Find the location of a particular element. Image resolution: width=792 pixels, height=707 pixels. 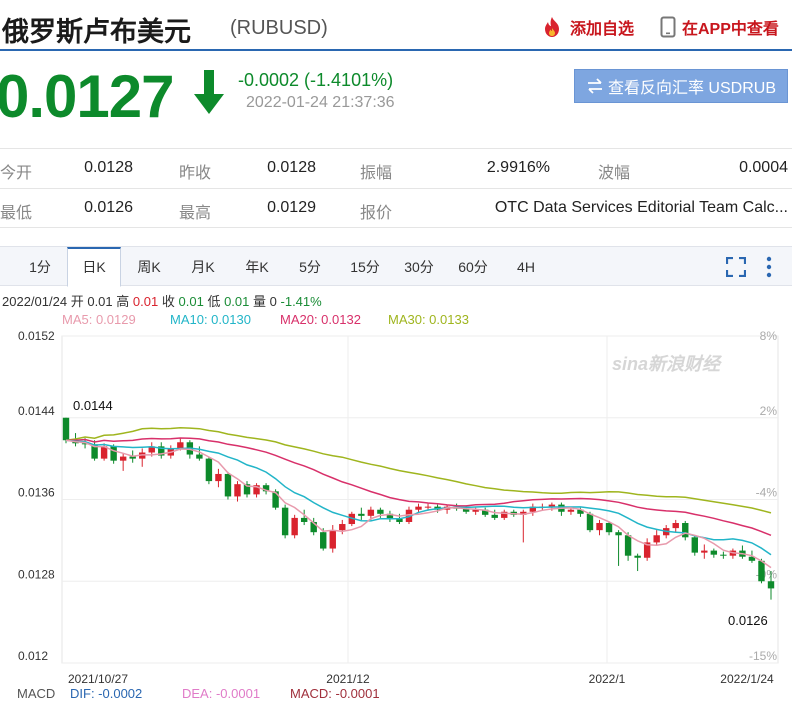

x-tick-label: 2021/10/27 is located at coordinates (98, 678).